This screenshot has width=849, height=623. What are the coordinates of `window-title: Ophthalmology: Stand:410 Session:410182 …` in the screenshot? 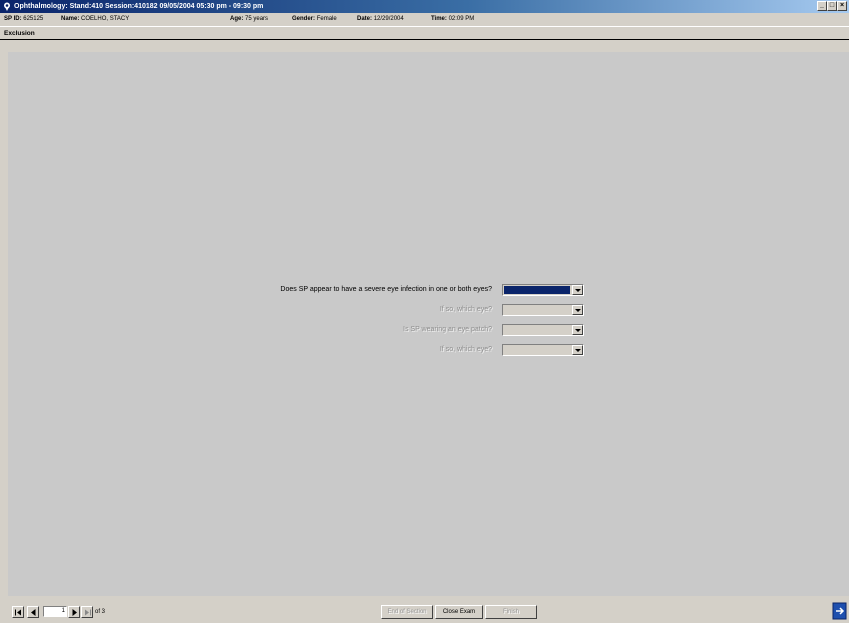 It's located at (139, 6).